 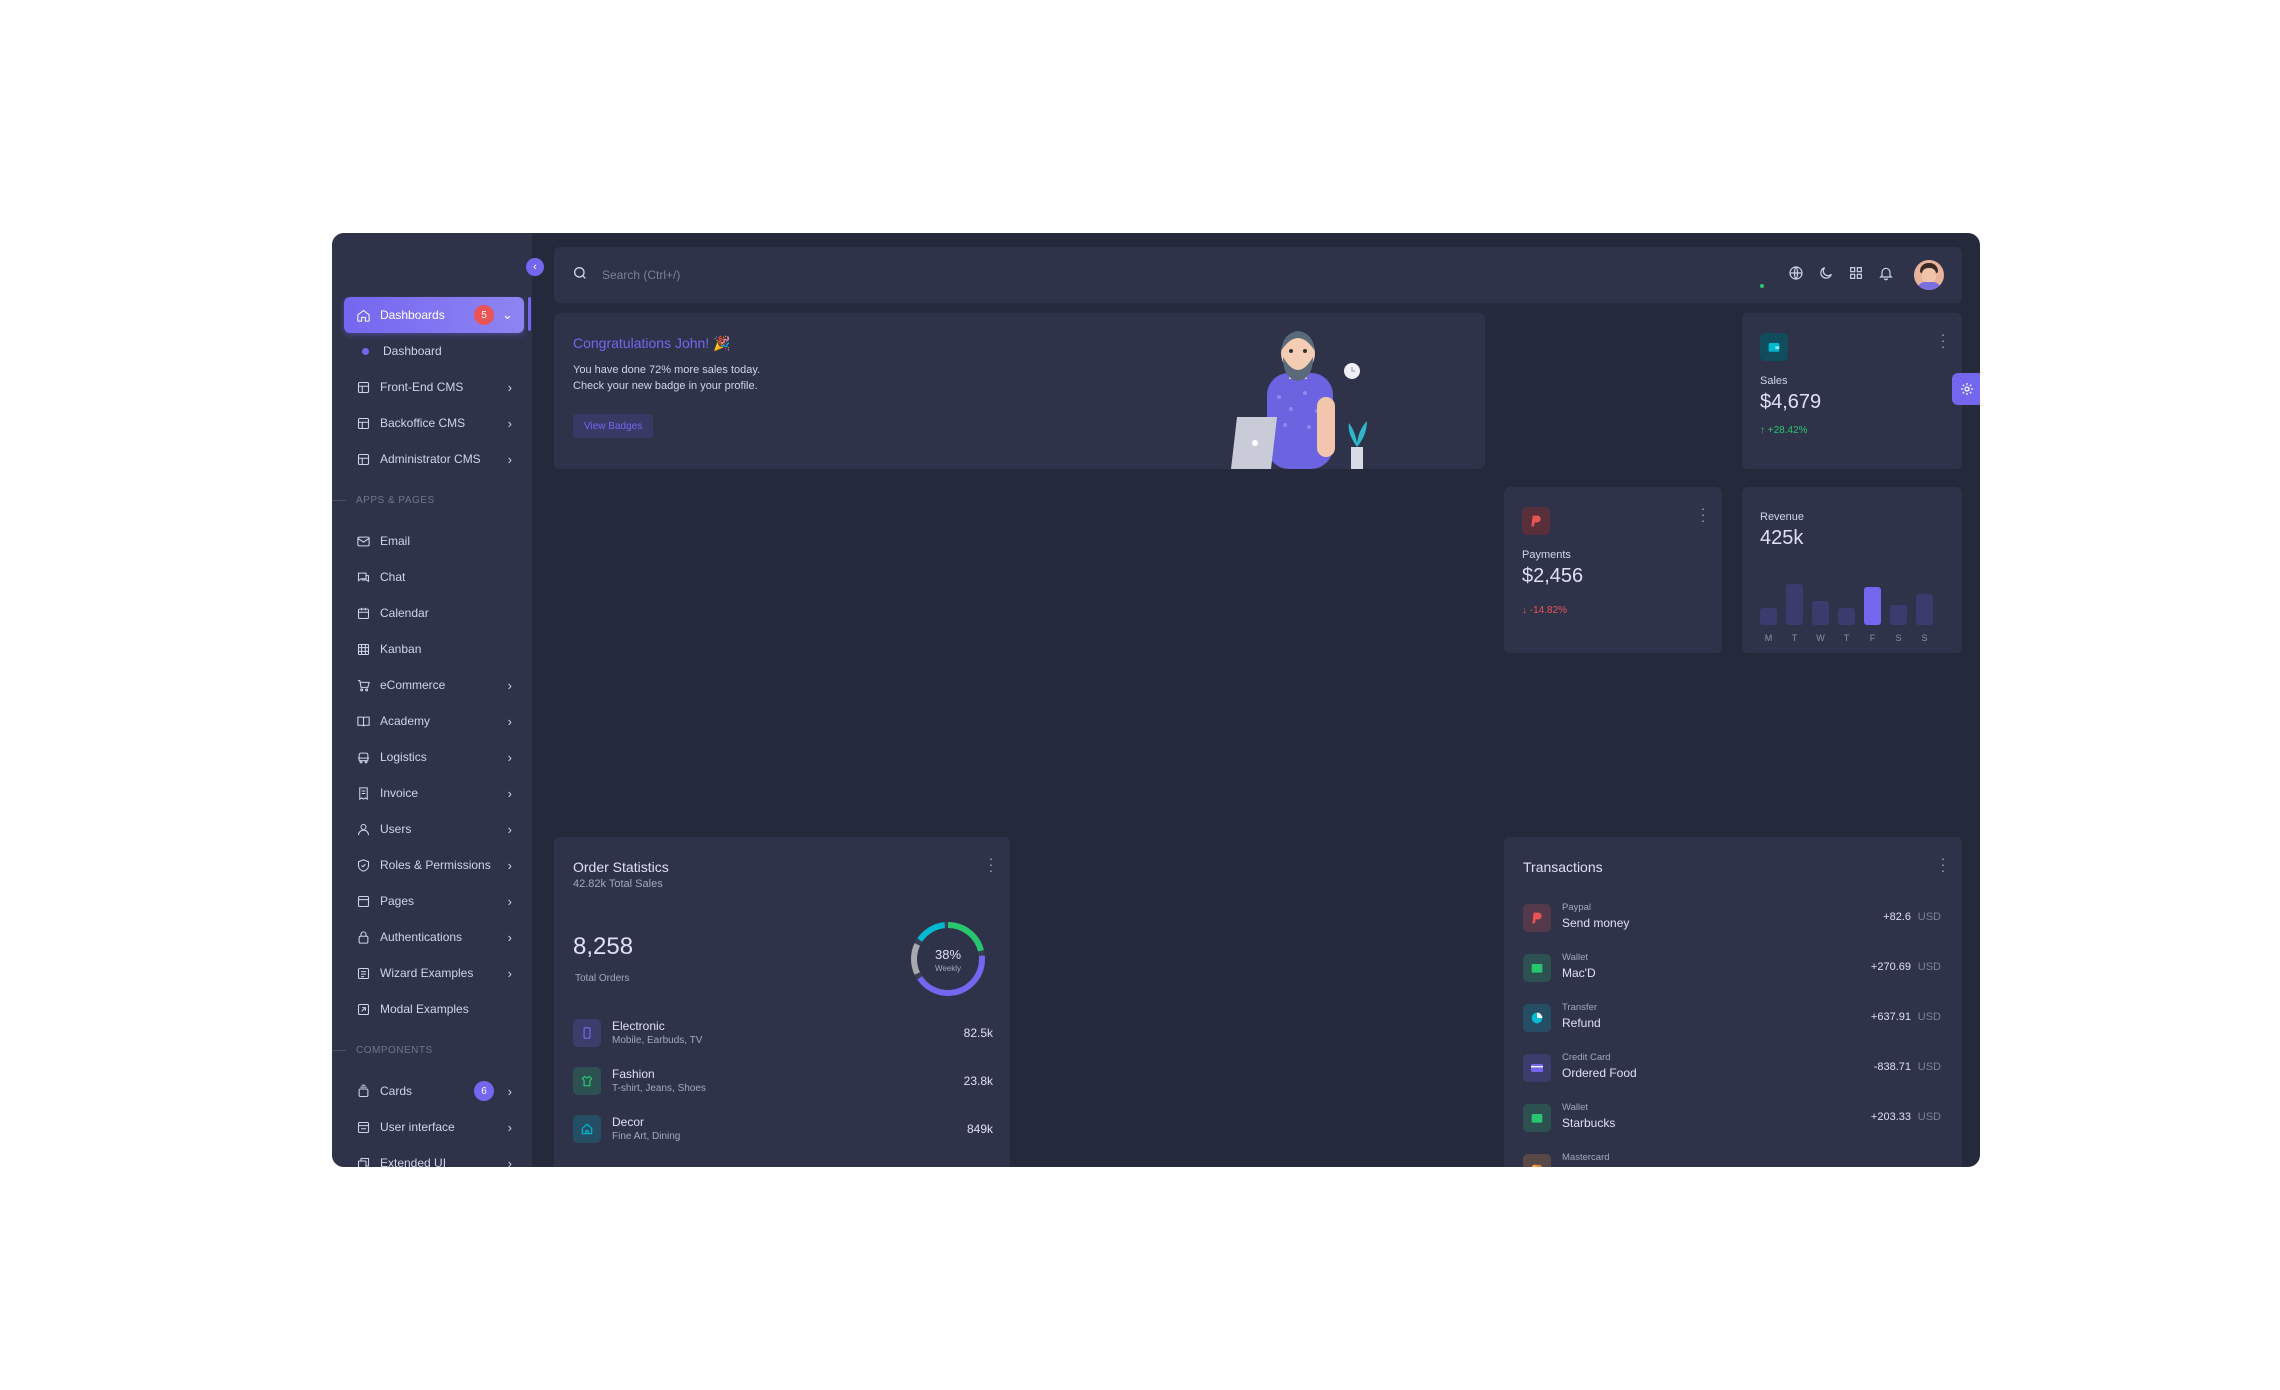 What do you see at coordinates (363, 541) in the screenshot?
I see `mail-icon` at bounding box center [363, 541].